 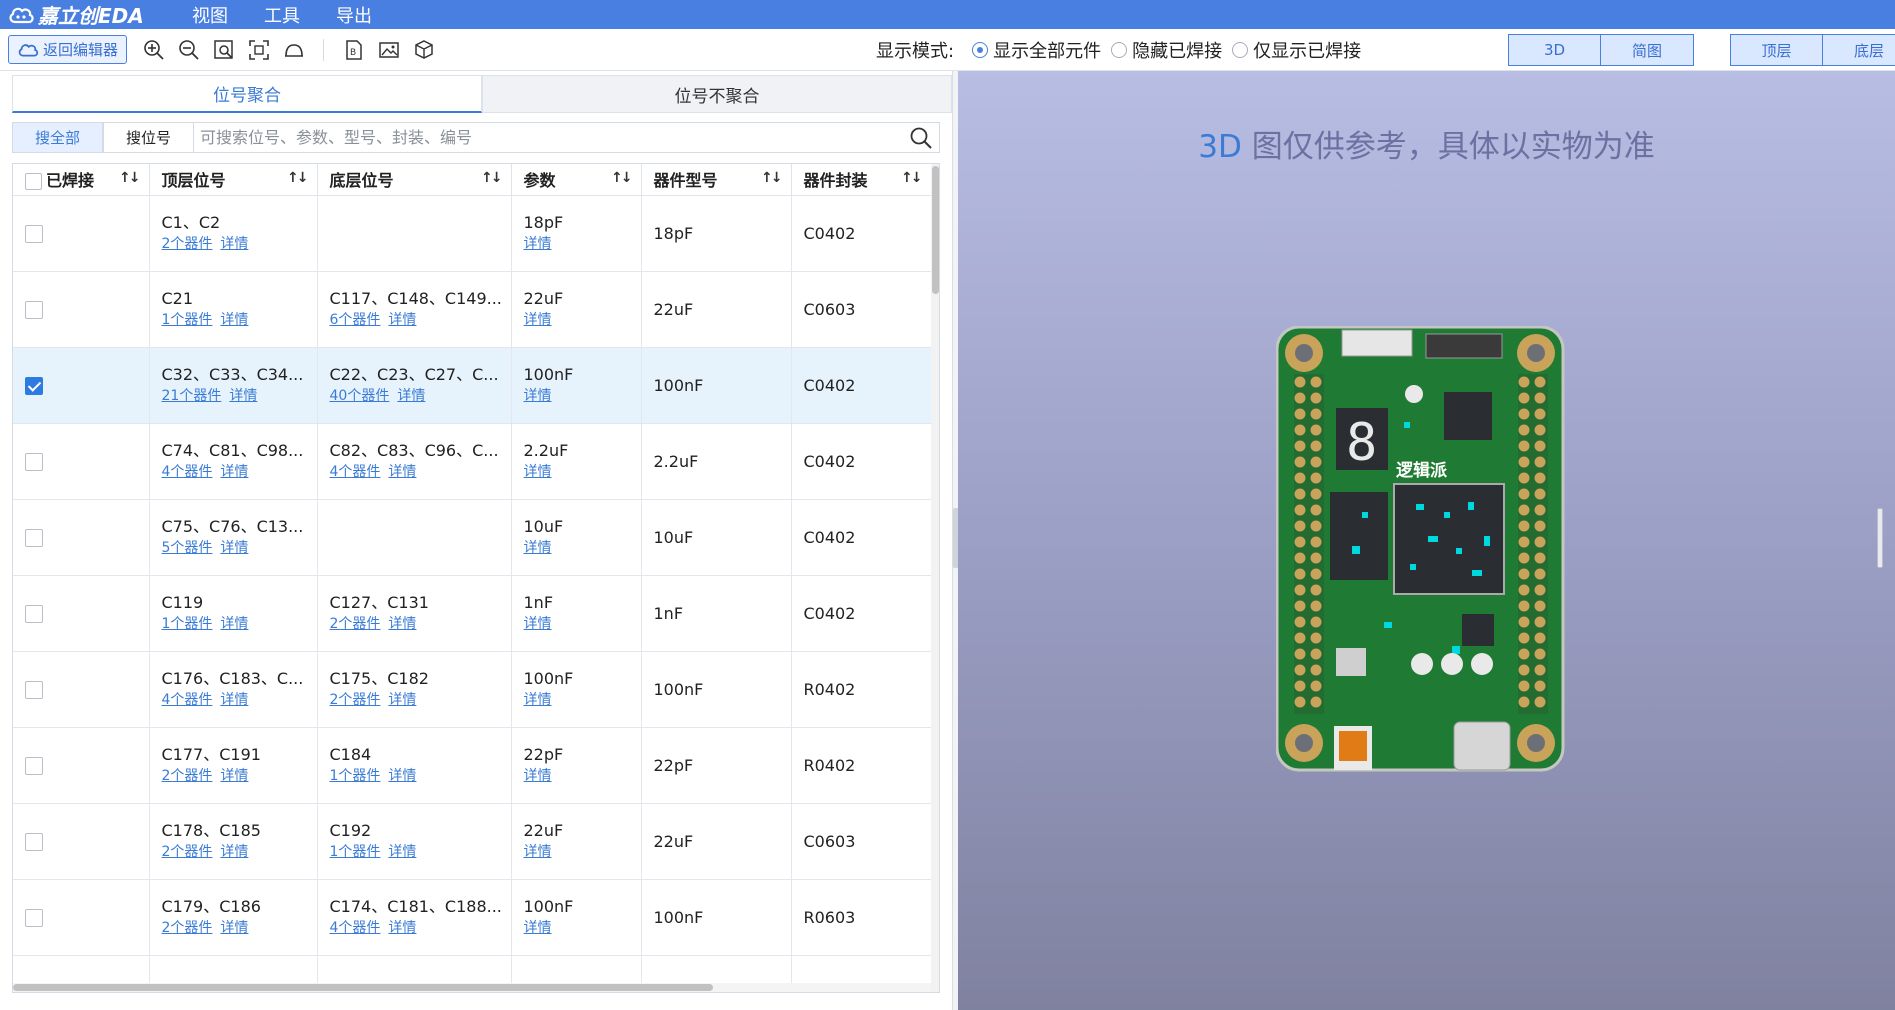 What do you see at coordinates (247, 94) in the screenshot?
I see `tab-grouped: 位号聚合` at bounding box center [247, 94].